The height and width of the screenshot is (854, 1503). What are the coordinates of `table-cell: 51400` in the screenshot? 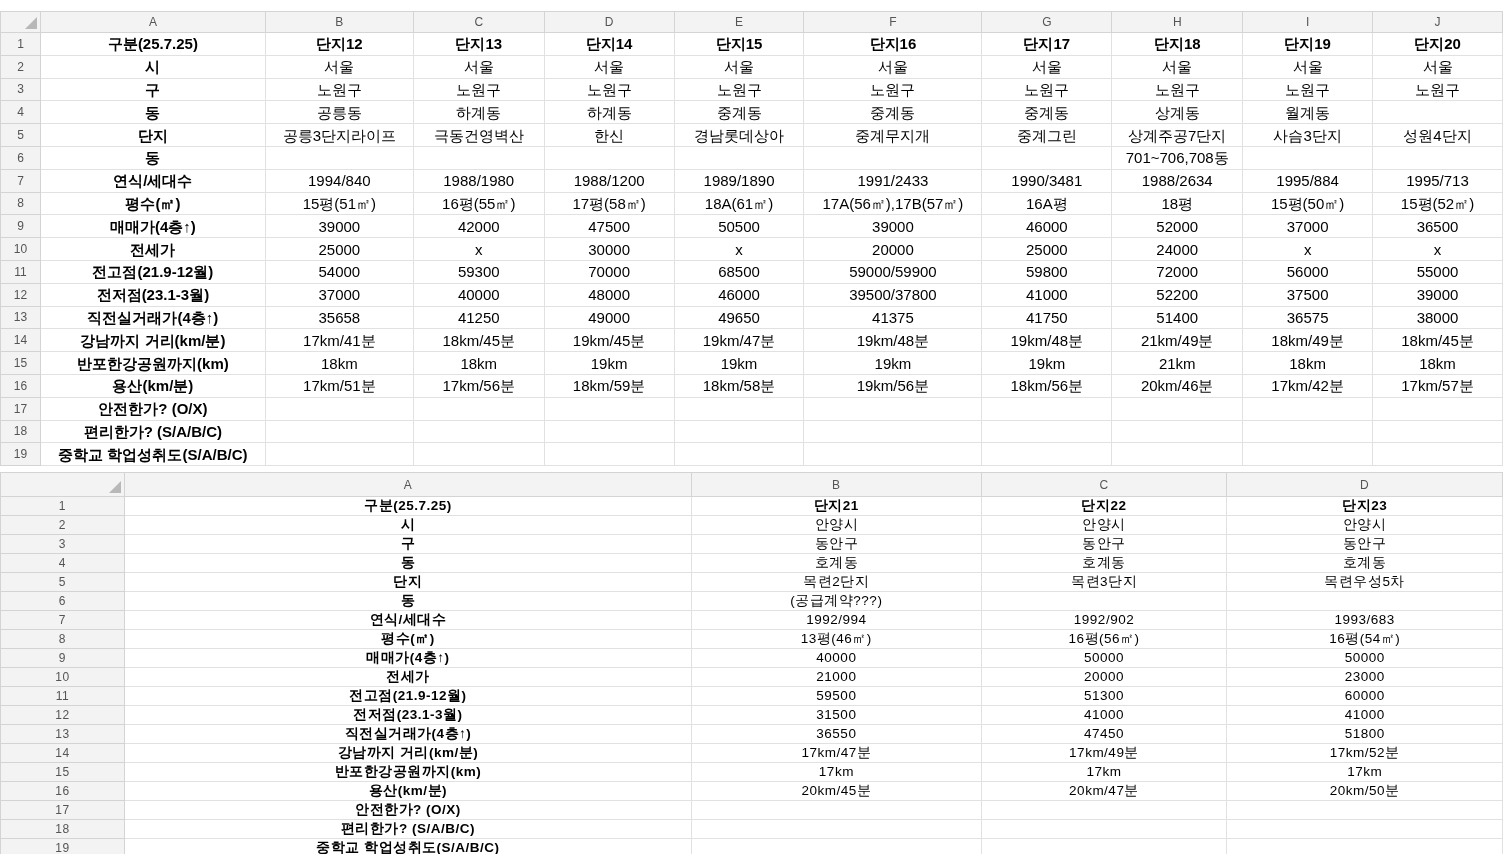 It's located at (1177, 317).